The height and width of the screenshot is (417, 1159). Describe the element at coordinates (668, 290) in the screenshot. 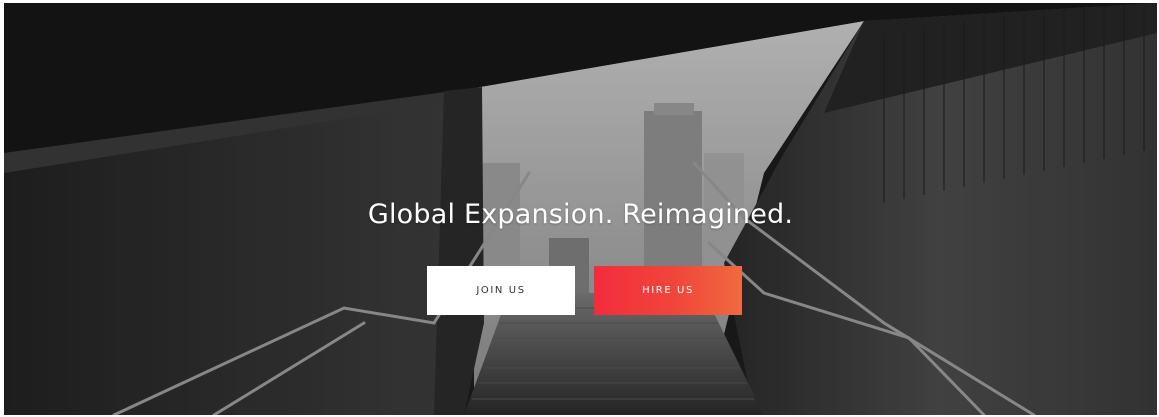

I see `hire-us-button: HIRE US` at that location.